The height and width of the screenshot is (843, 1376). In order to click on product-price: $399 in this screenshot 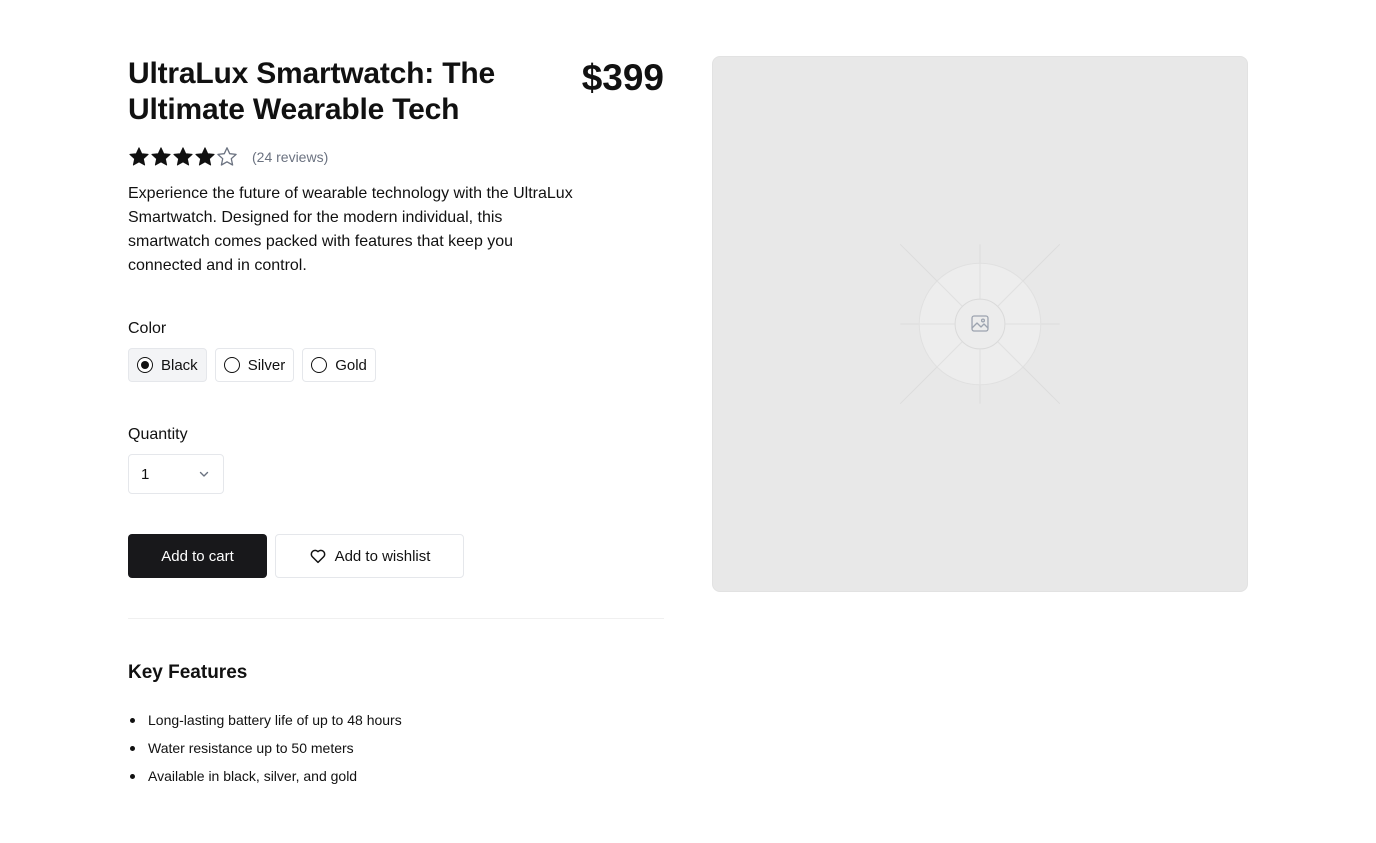, I will do `click(622, 77)`.